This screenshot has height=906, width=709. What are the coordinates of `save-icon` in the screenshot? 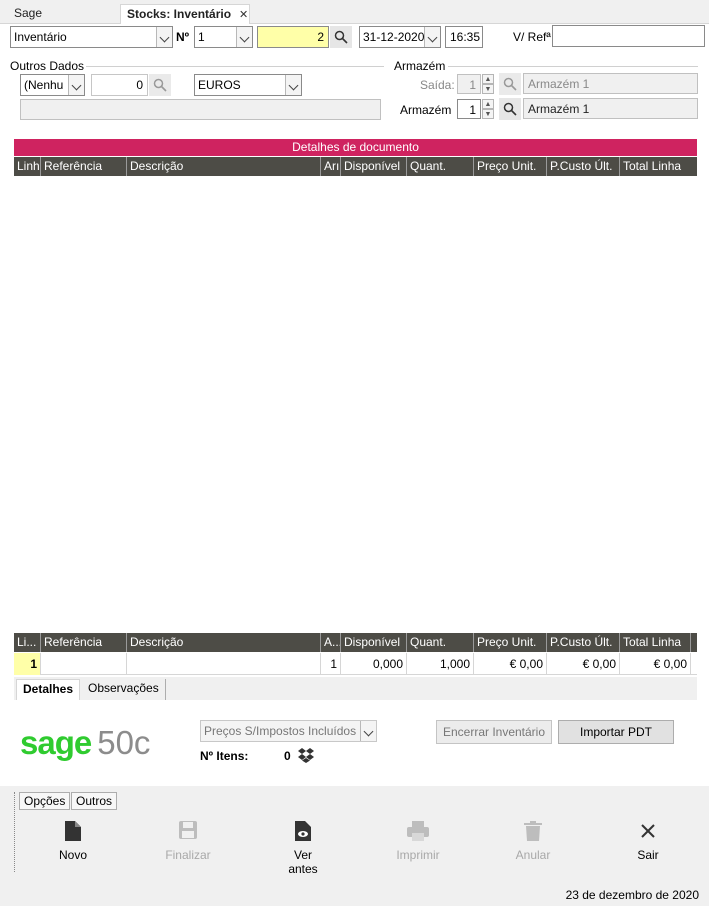 It's located at (188, 830).